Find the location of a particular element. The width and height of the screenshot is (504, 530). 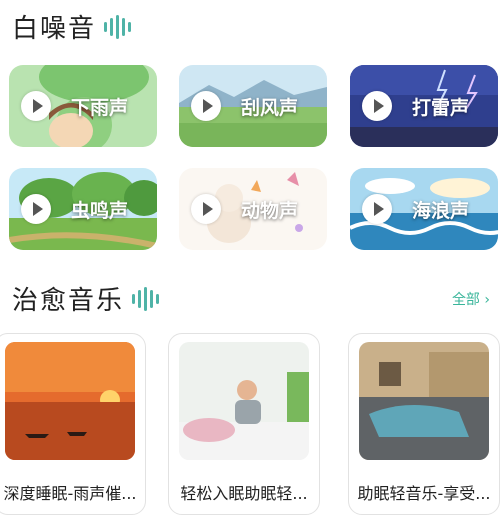

tile-wind: 刮风声 is located at coordinates (253, 106).